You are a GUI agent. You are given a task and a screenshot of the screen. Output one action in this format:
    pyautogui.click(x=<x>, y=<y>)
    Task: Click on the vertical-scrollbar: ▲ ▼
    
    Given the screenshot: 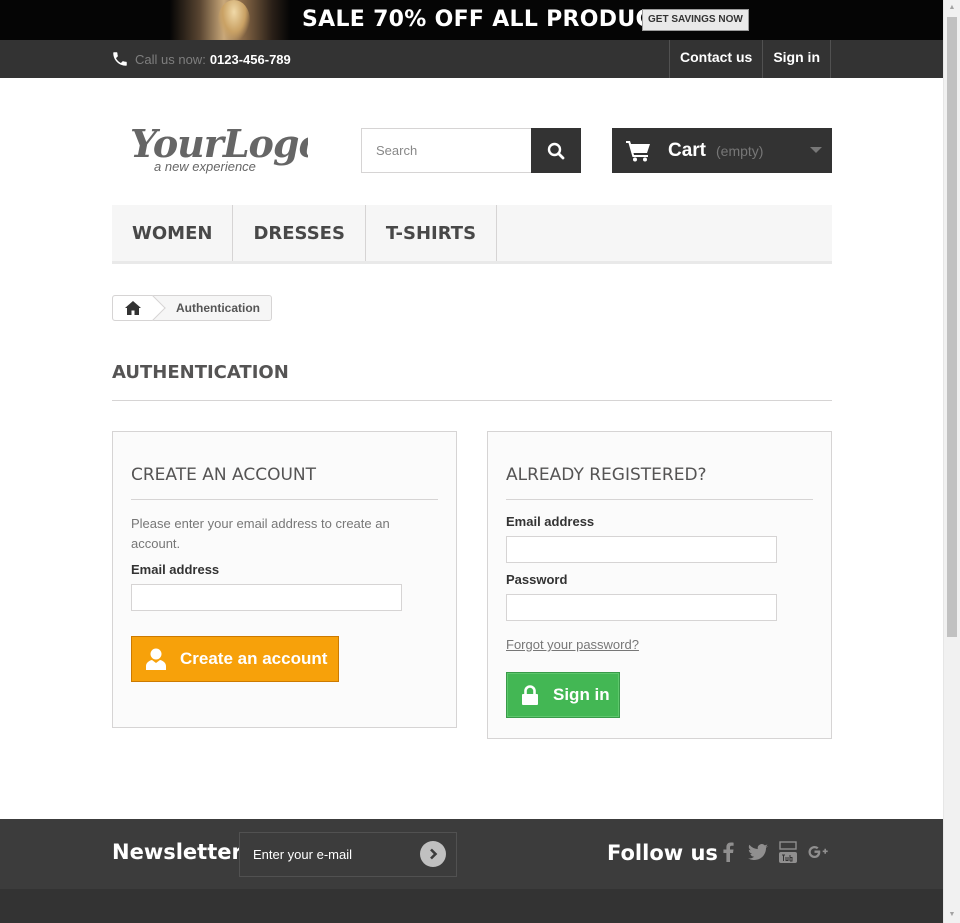 What is the action you would take?
    pyautogui.click(x=951, y=461)
    